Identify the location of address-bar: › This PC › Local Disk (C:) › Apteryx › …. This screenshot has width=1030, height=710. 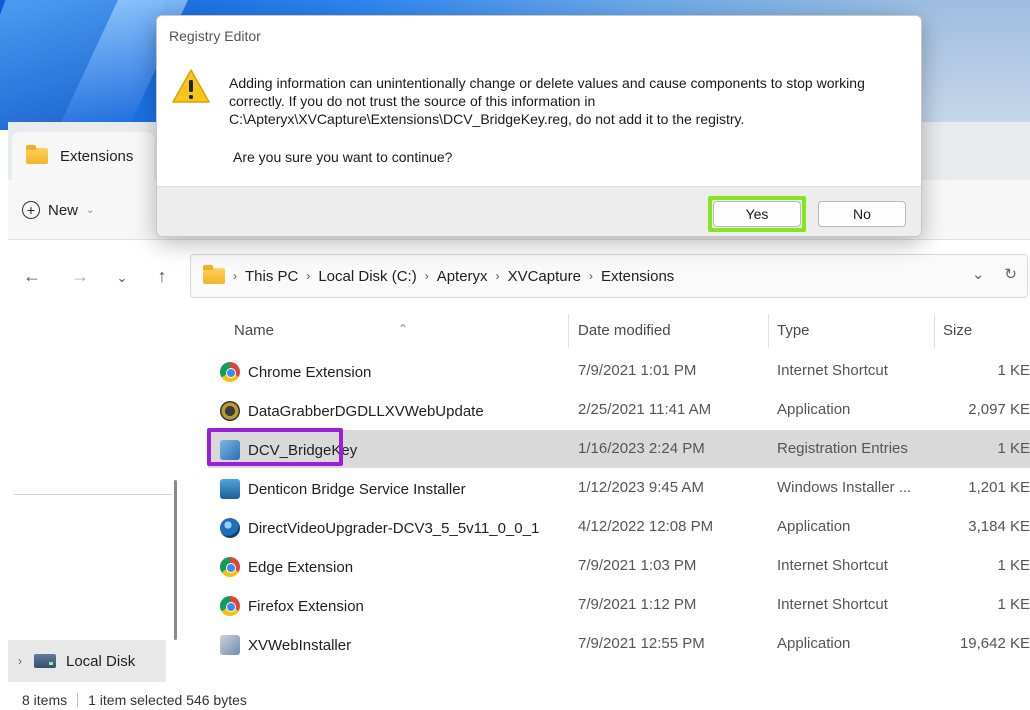
(609, 276).